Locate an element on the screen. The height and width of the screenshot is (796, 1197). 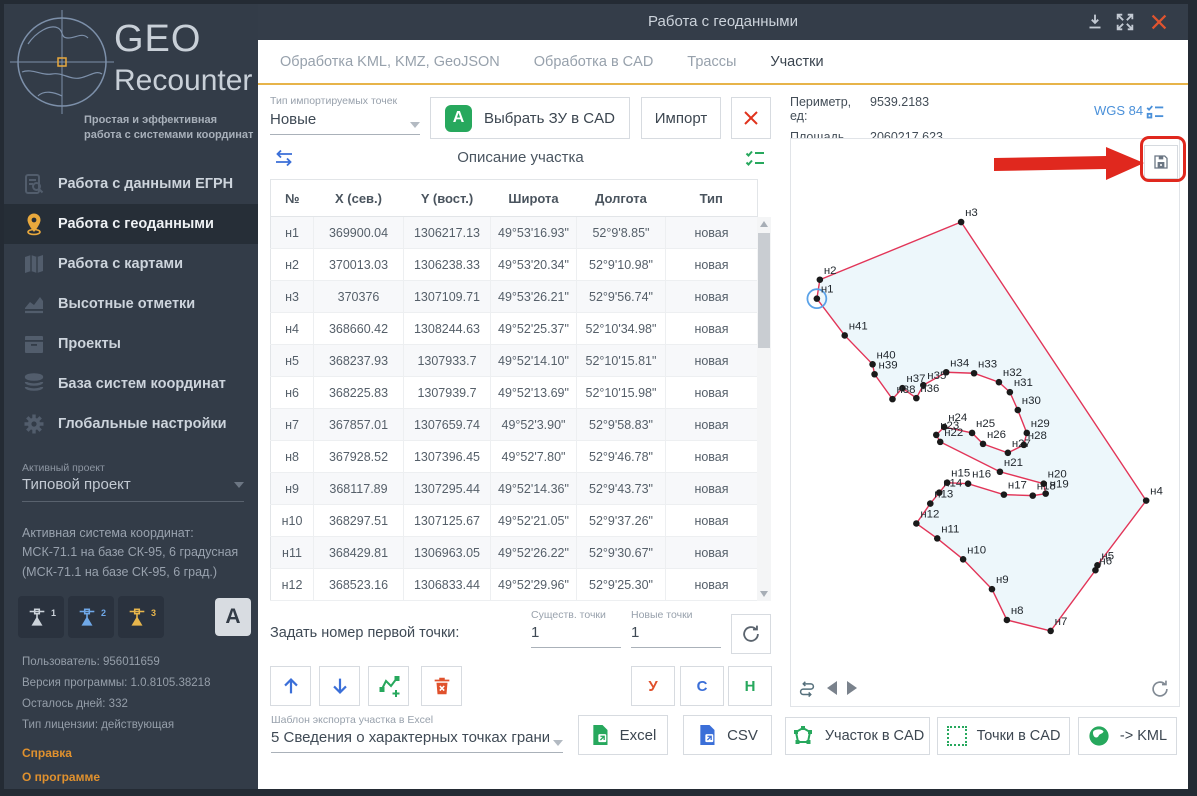
next-point-icon is located at coordinates (852, 688).